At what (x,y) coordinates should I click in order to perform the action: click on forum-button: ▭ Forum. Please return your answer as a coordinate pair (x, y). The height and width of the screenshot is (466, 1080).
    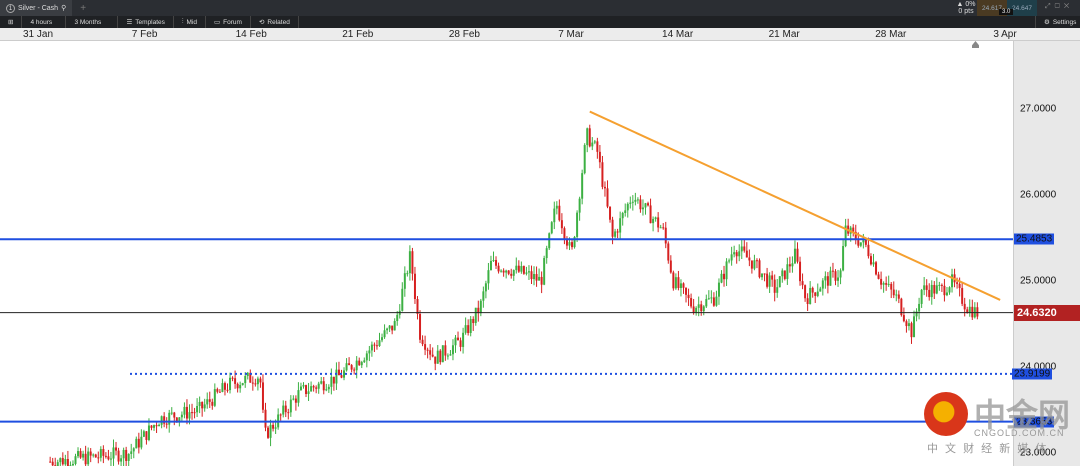
    Looking at the image, I should click on (228, 22).